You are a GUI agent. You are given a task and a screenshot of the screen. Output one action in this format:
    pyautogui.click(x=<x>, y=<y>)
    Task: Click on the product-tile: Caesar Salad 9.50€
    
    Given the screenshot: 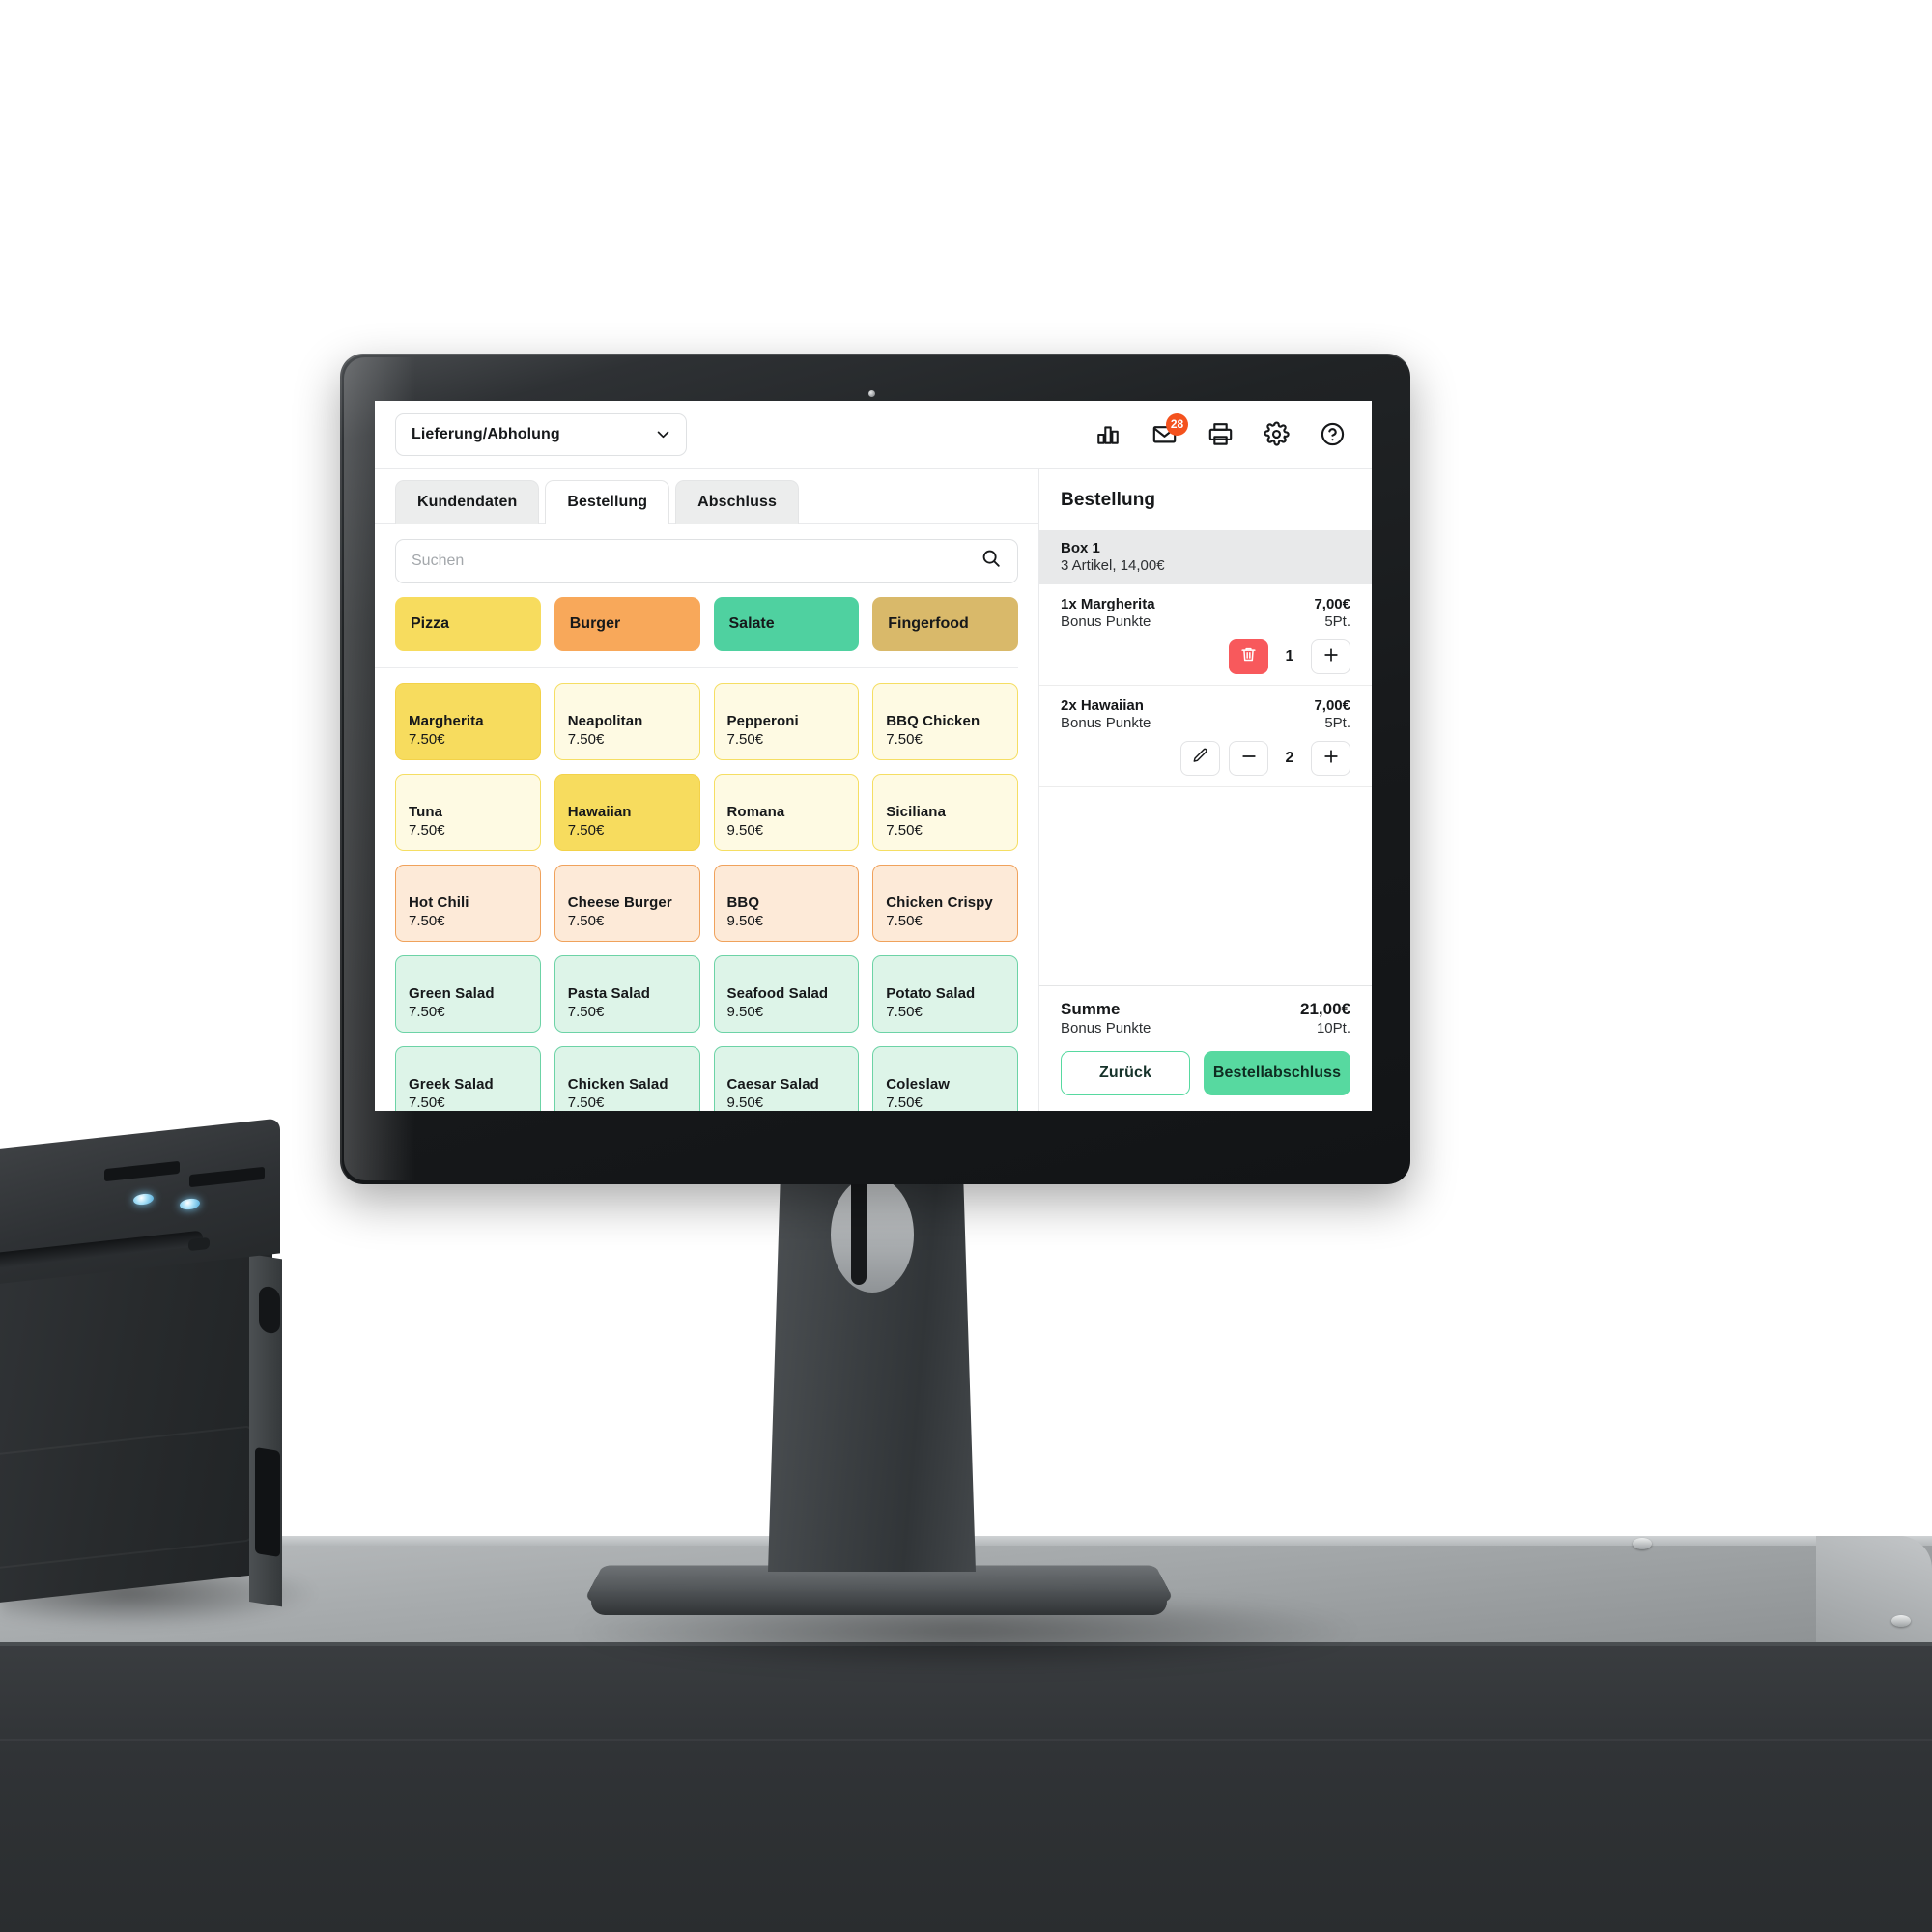 What is the action you would take?
    pyautogui.click(x=786, y=1078)
    